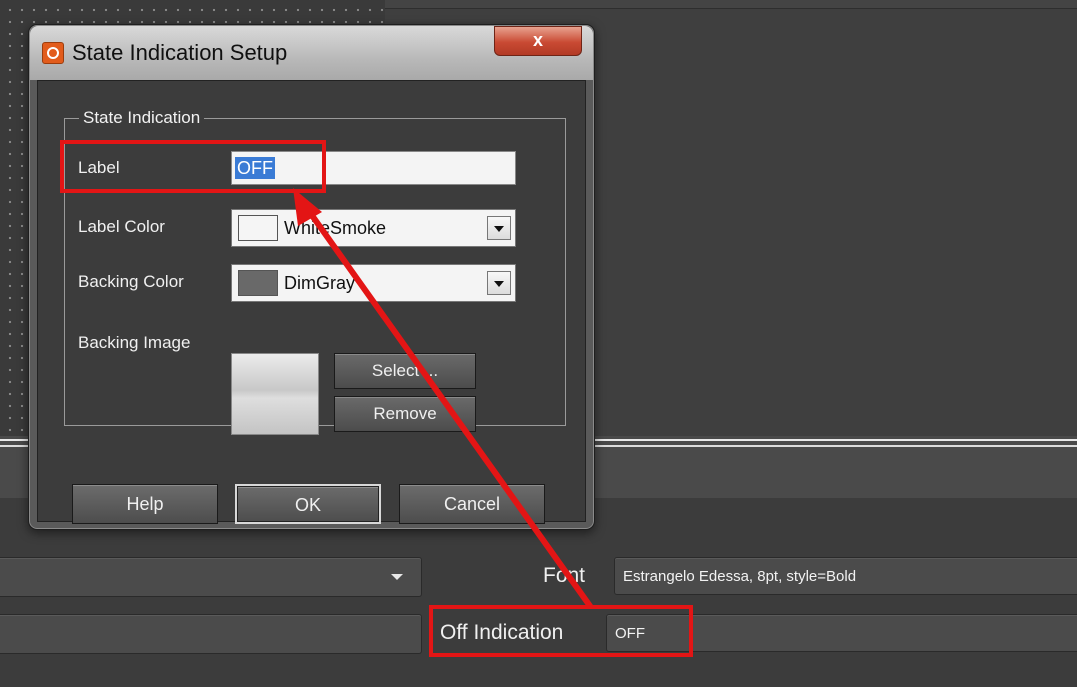 This screenshot has height=687, width=1077. I want to click on label-color-label: Label Color, so click(121, 226).